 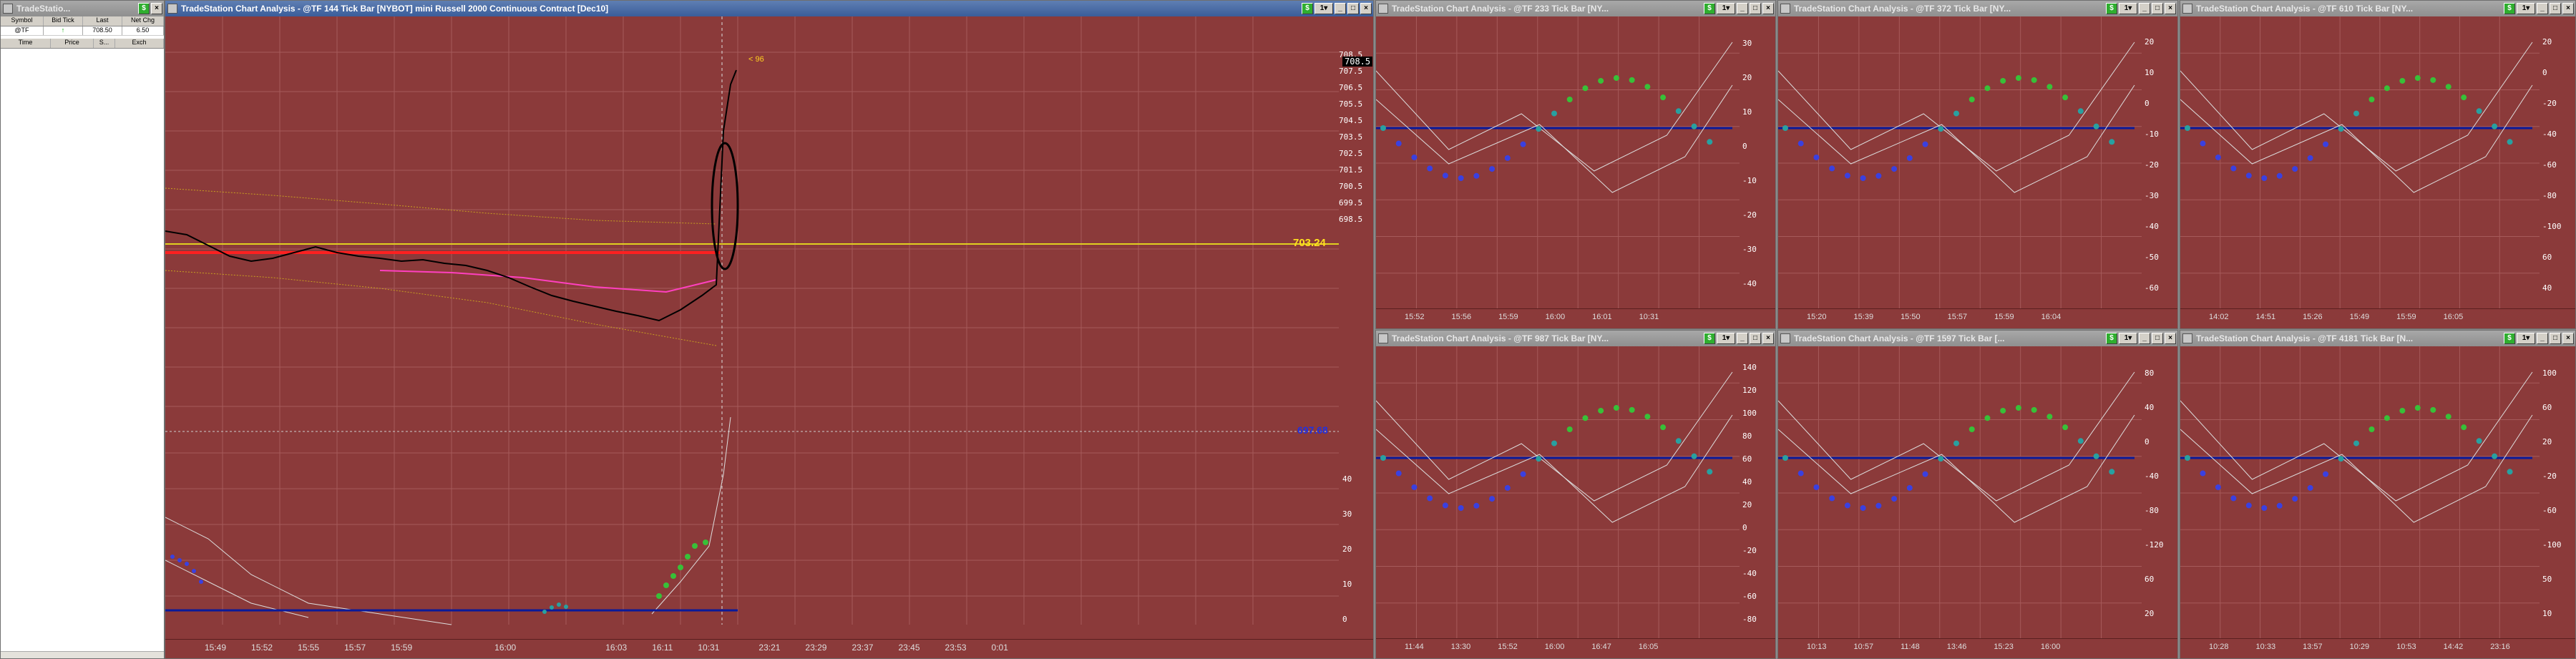 I want to click on time-tick: 0:01, so click(x=999, y=648).